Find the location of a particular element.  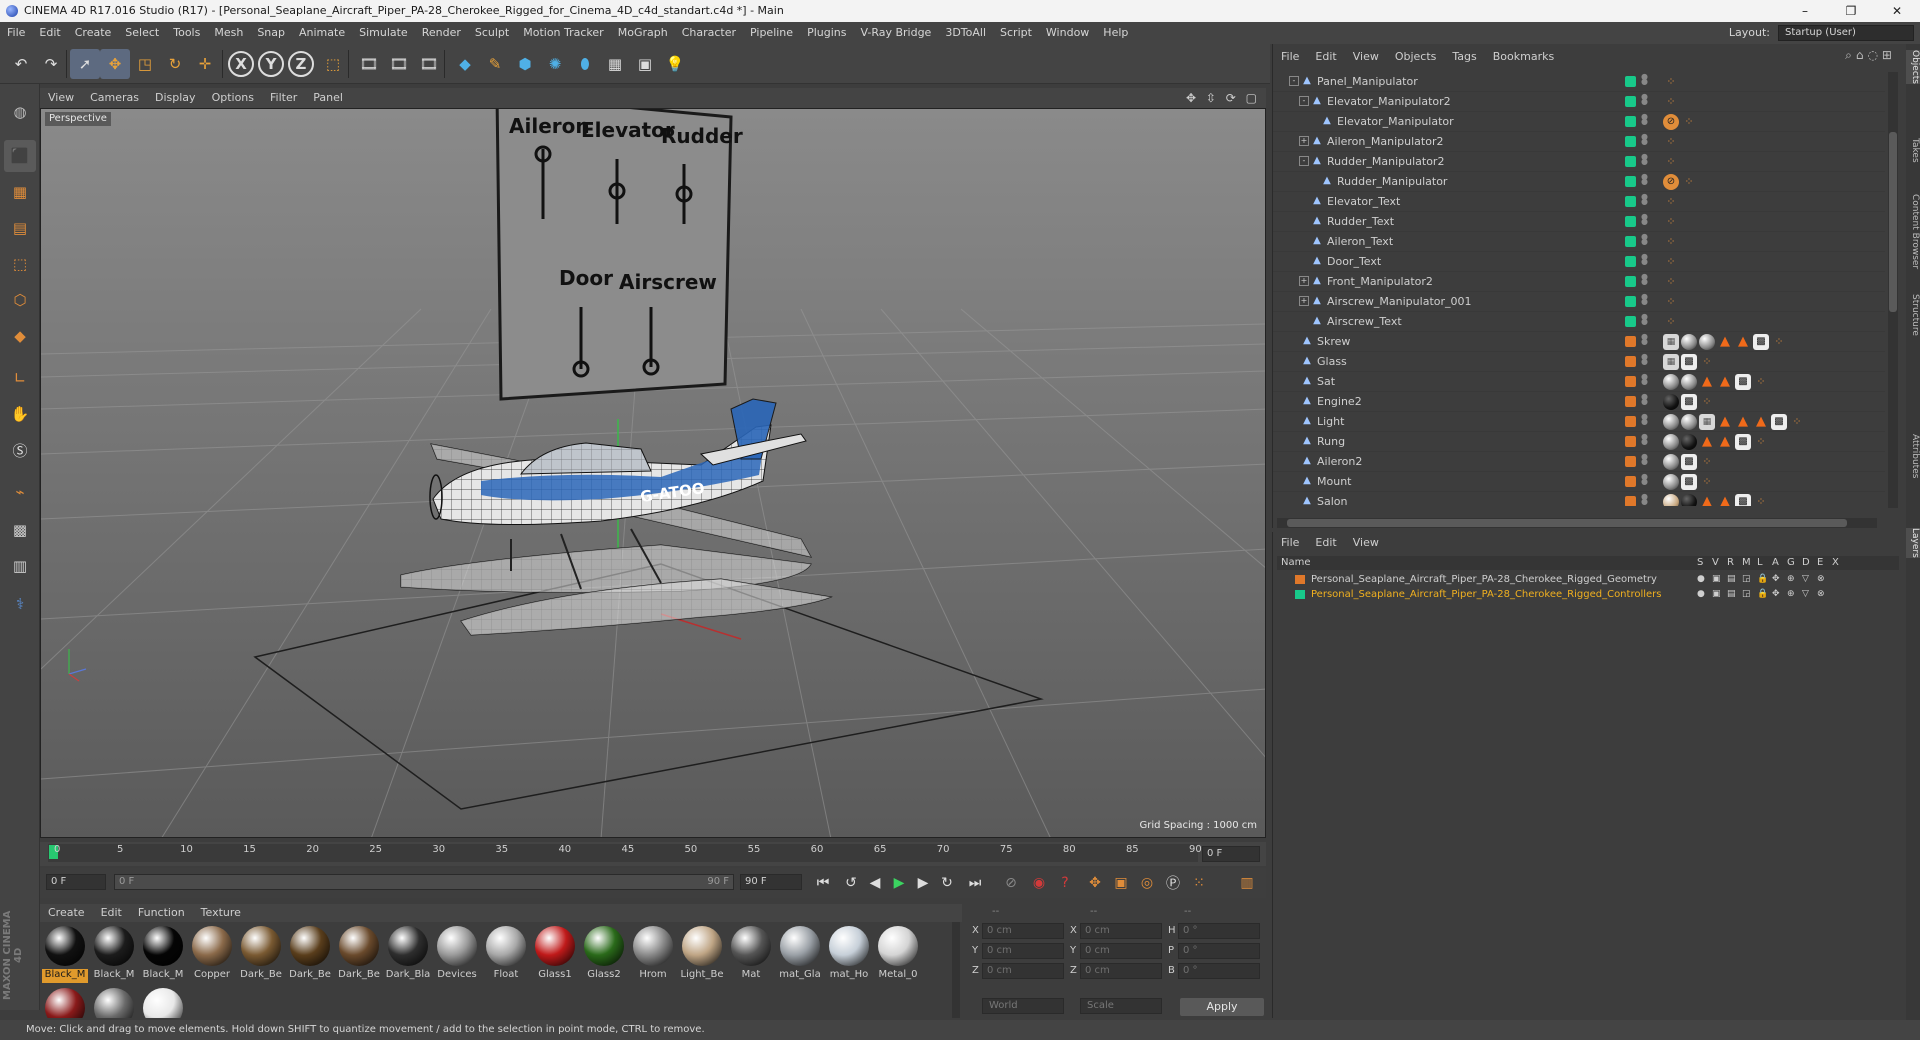

side-tab-layers: Layers is located at coordinates (1913, 543).